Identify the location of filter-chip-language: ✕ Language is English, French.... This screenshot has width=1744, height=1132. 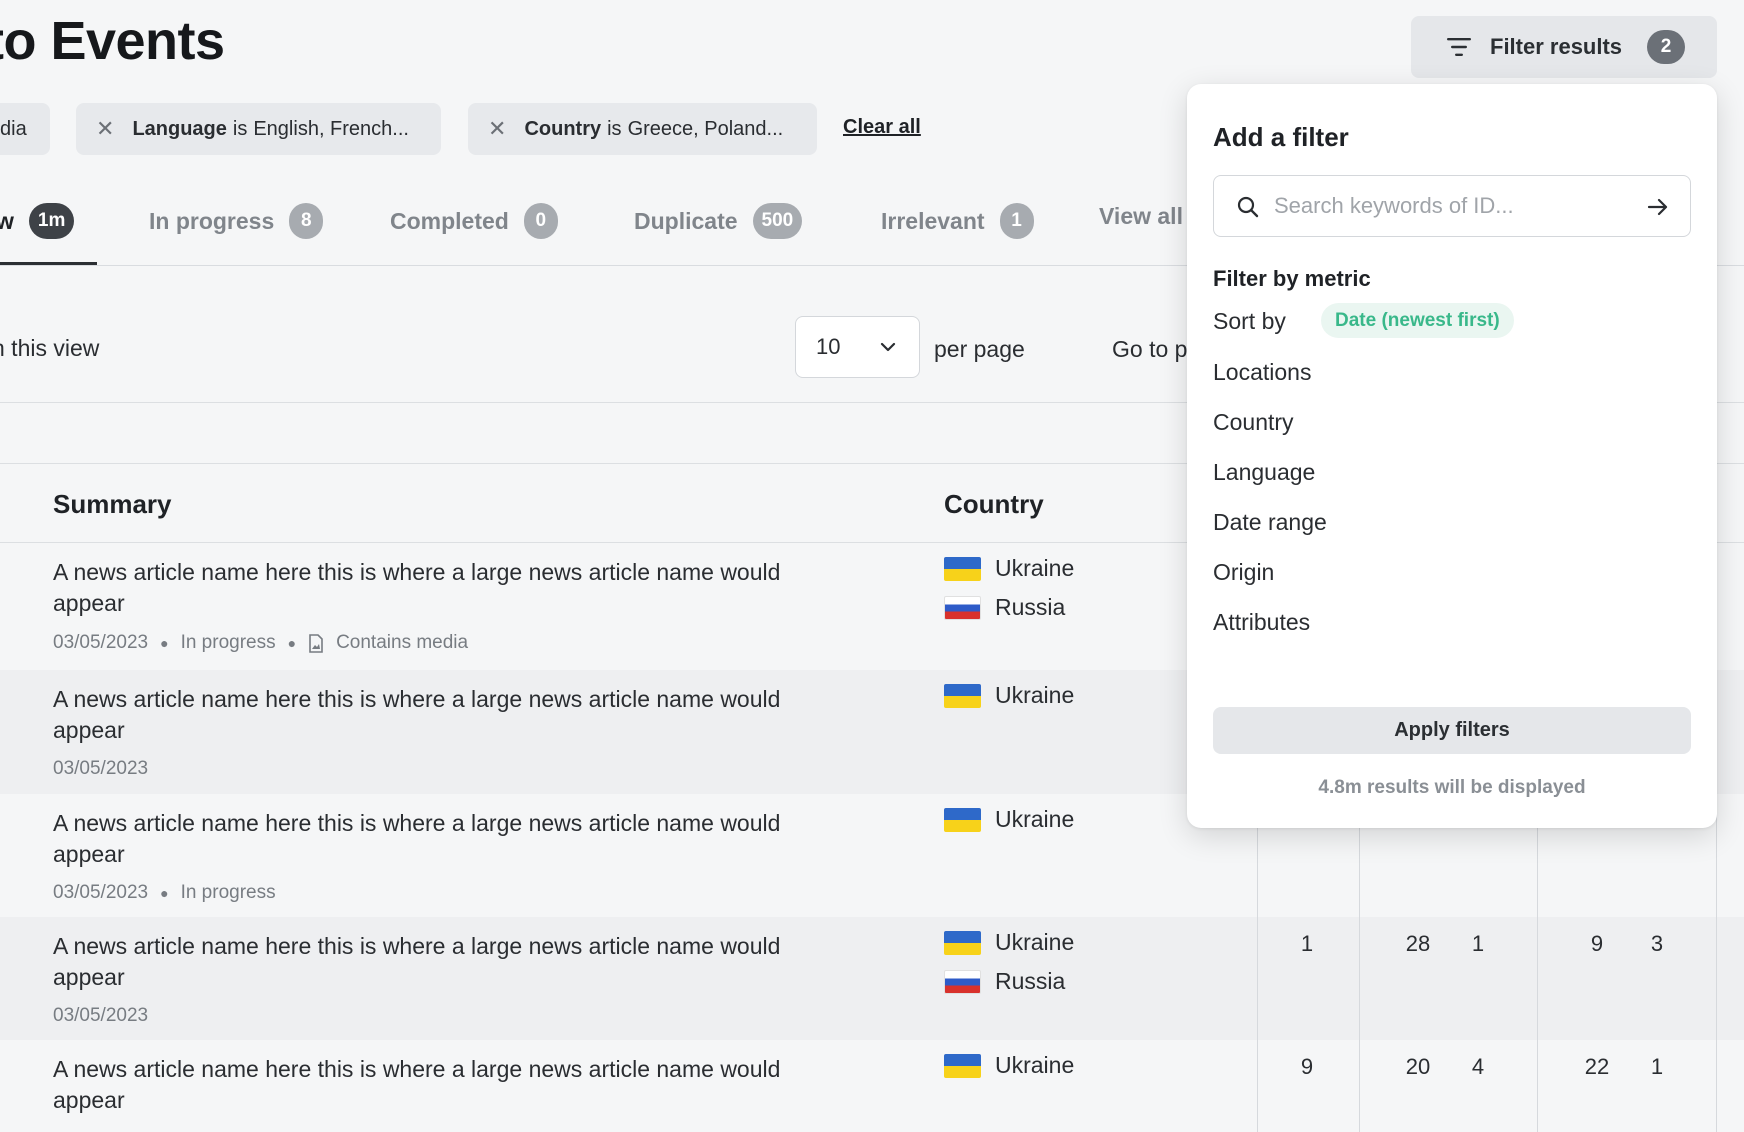
(258, 129).